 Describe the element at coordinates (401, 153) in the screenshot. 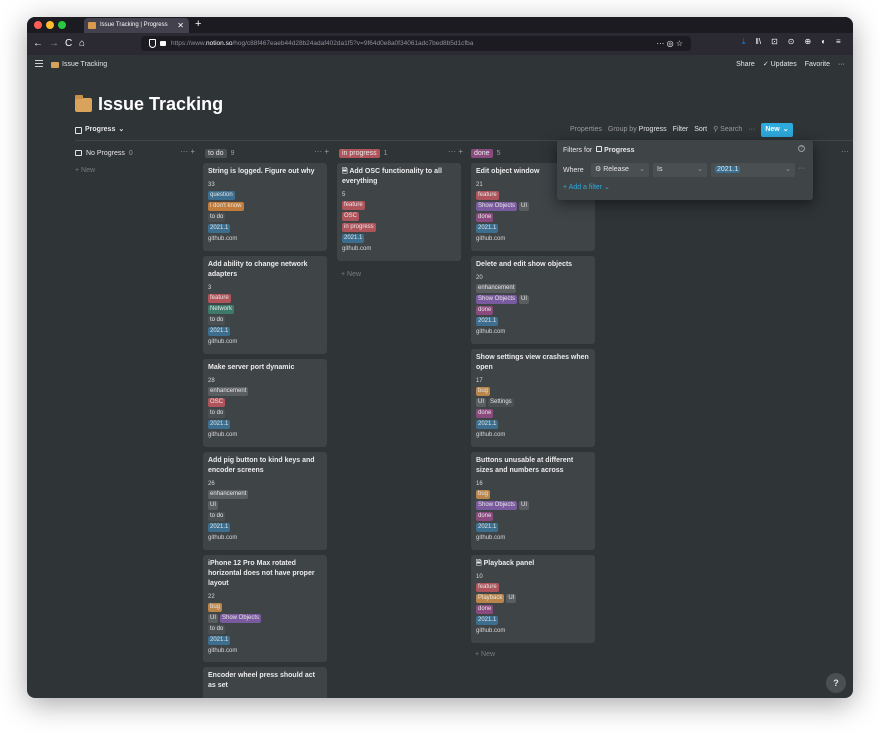

I see `column-header-in-progress: in progress 1 ··· +` at that location.